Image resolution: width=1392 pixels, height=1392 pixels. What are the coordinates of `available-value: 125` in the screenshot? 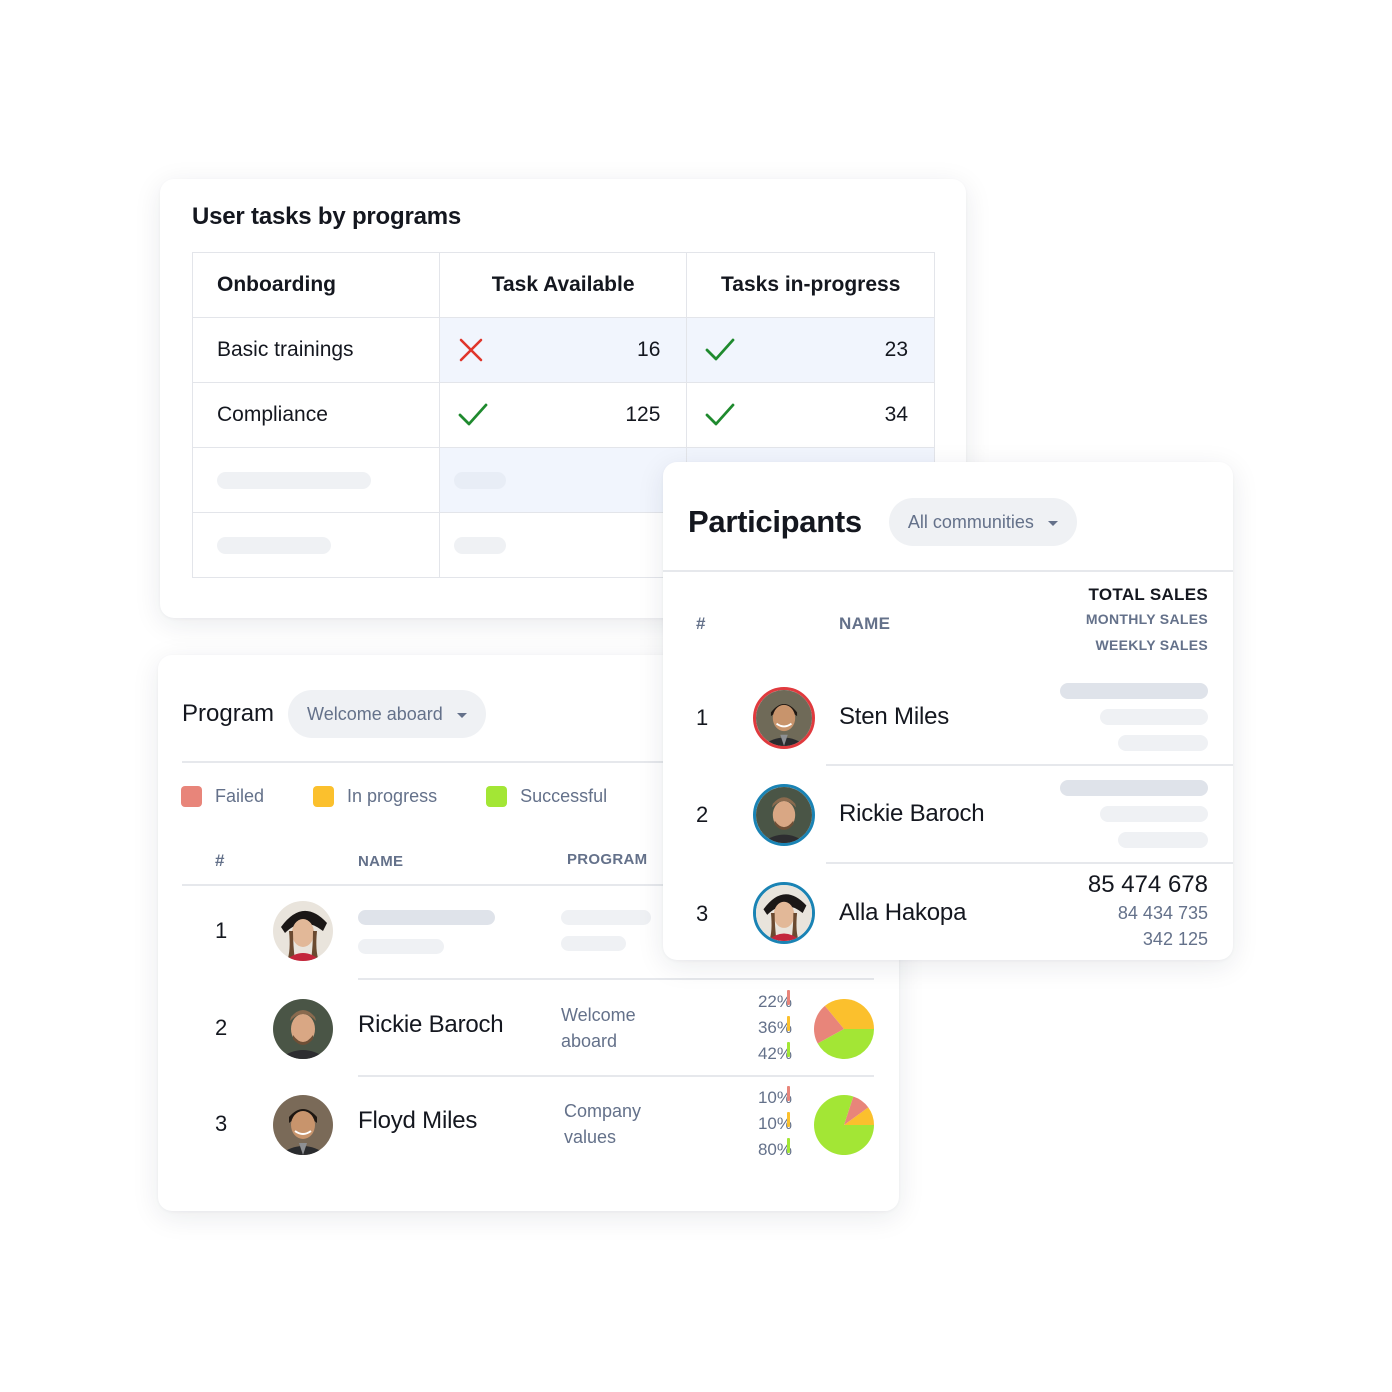 It's located at (643, 414).